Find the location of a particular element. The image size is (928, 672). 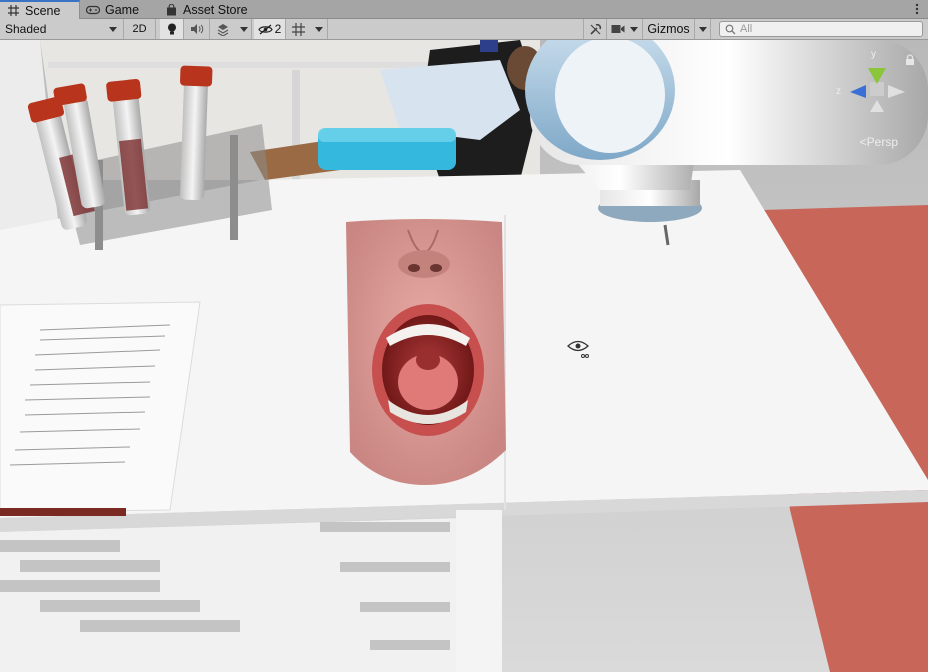

draw-mode-dropdown: Shaded is located at coordinates (62, 29).